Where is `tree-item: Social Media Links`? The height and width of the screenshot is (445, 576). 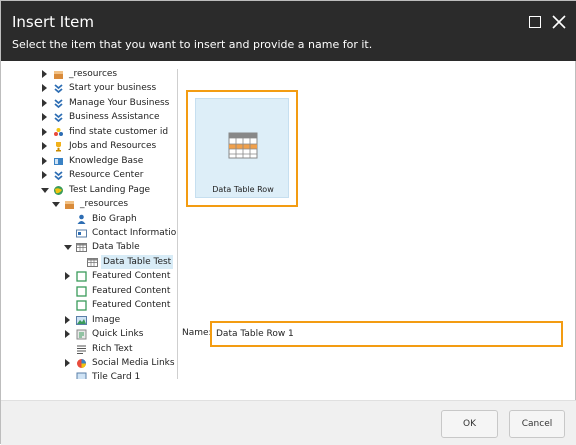 tree-item: Social Media Links is located at coordinates (120, 363).